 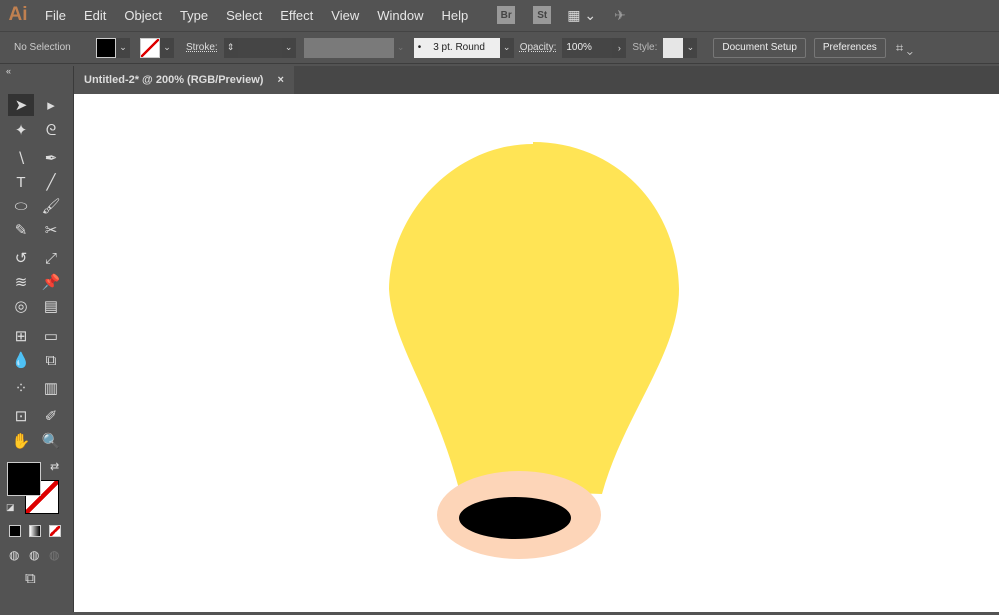 I want to click on swap-colors-icon: ⇄, so click(x=54, y=466).